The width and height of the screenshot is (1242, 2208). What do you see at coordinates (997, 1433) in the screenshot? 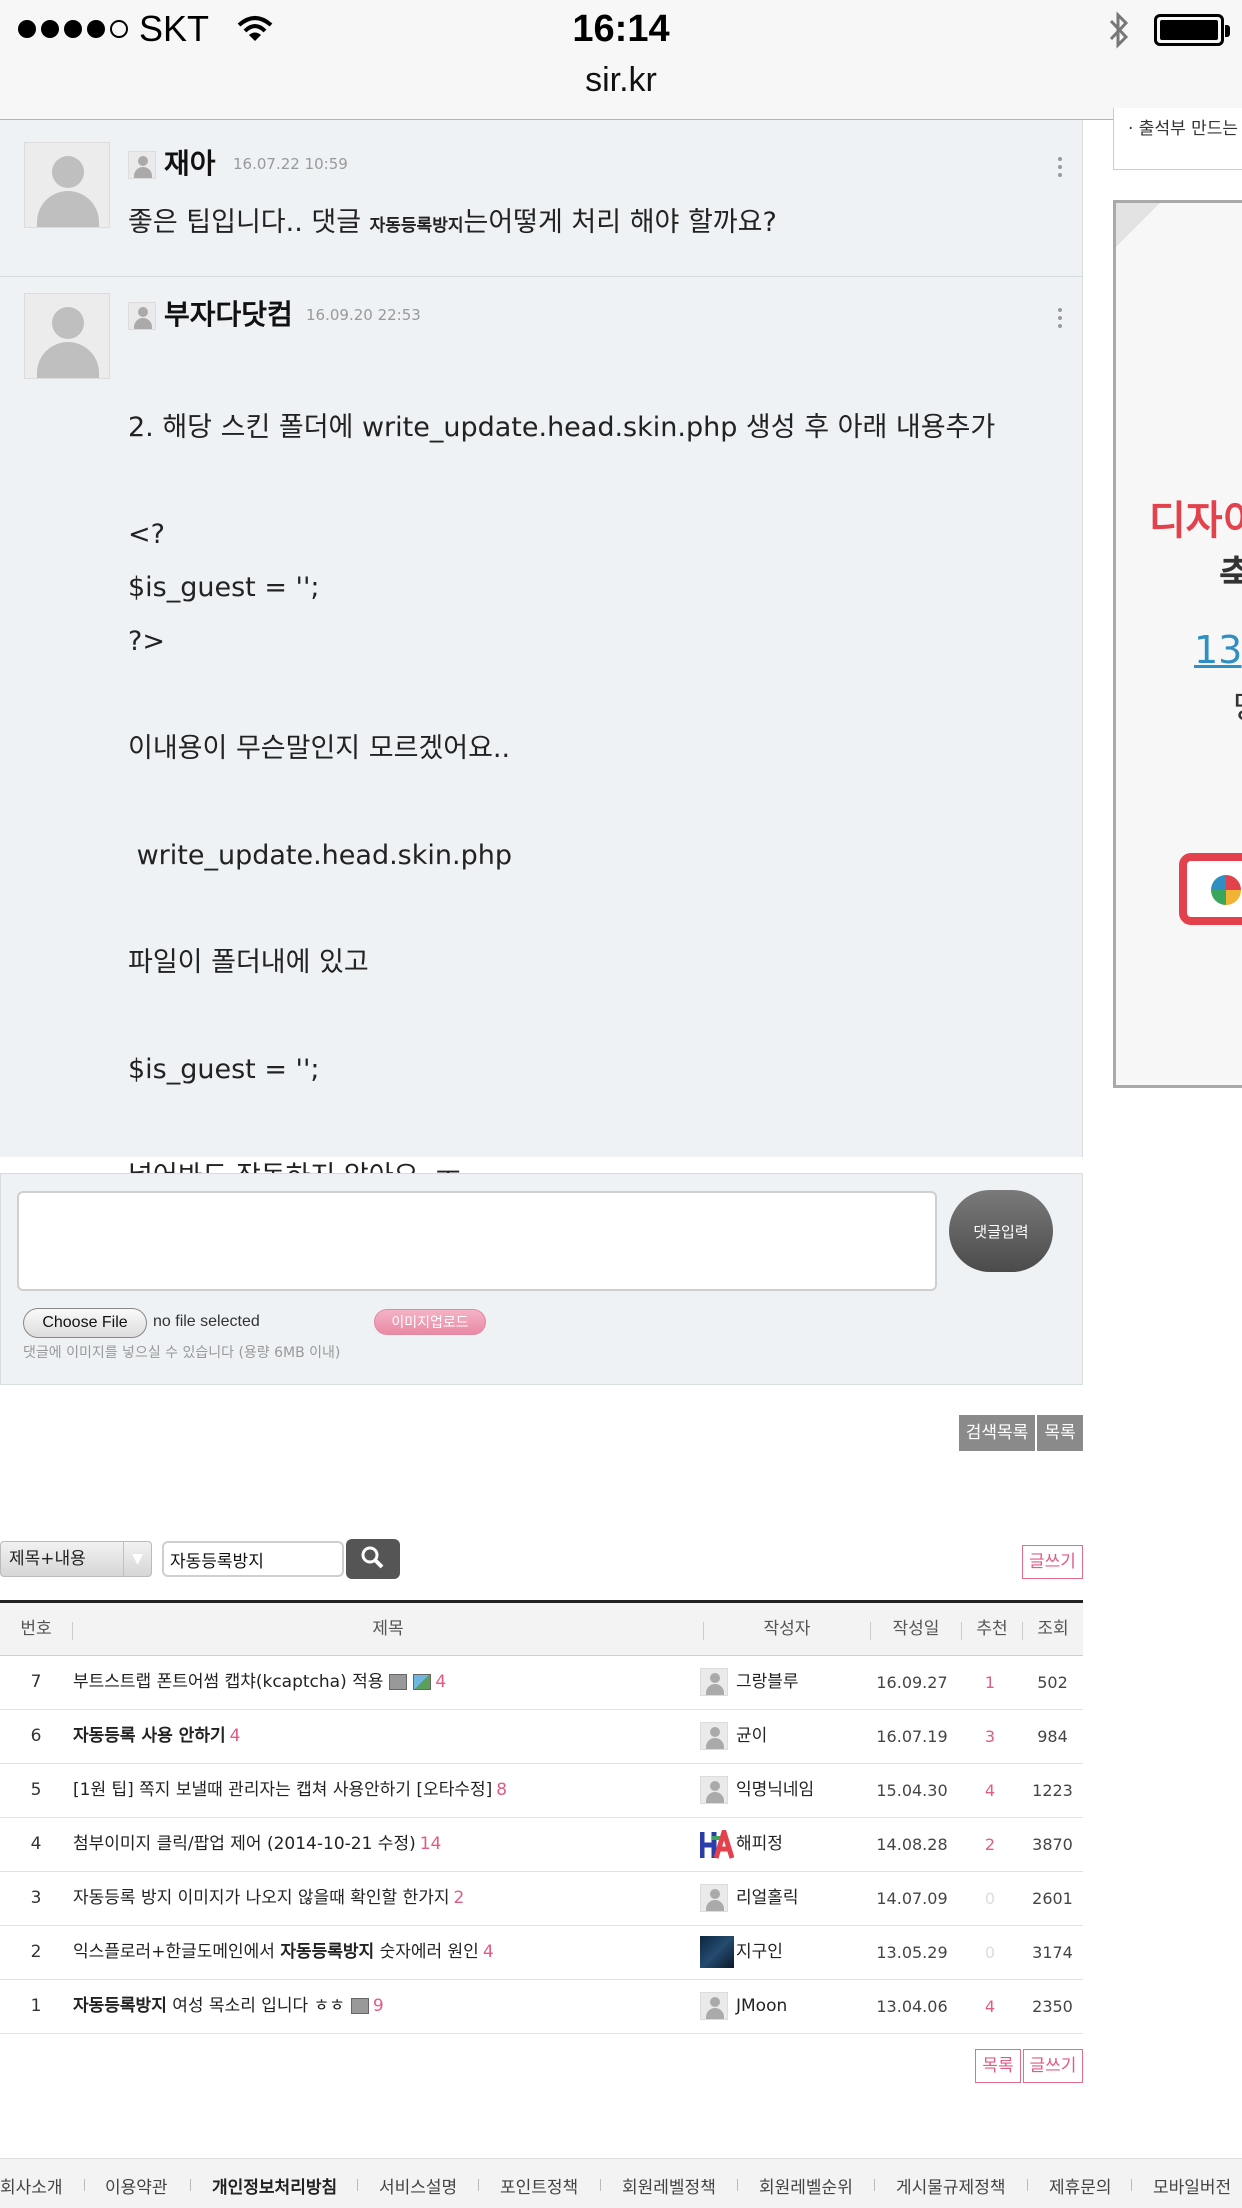
I see `search-list-button: 검색목록` at bounding box center [997, 1433].